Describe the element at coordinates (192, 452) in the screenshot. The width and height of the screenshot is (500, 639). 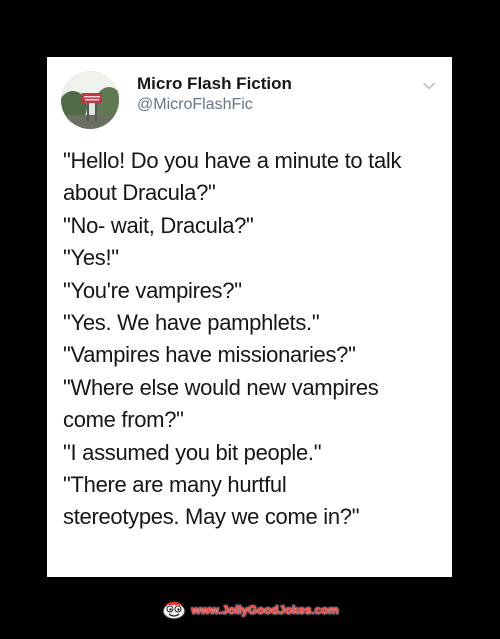
I see `tweet-line: "I assumed you bit people."` at that location.